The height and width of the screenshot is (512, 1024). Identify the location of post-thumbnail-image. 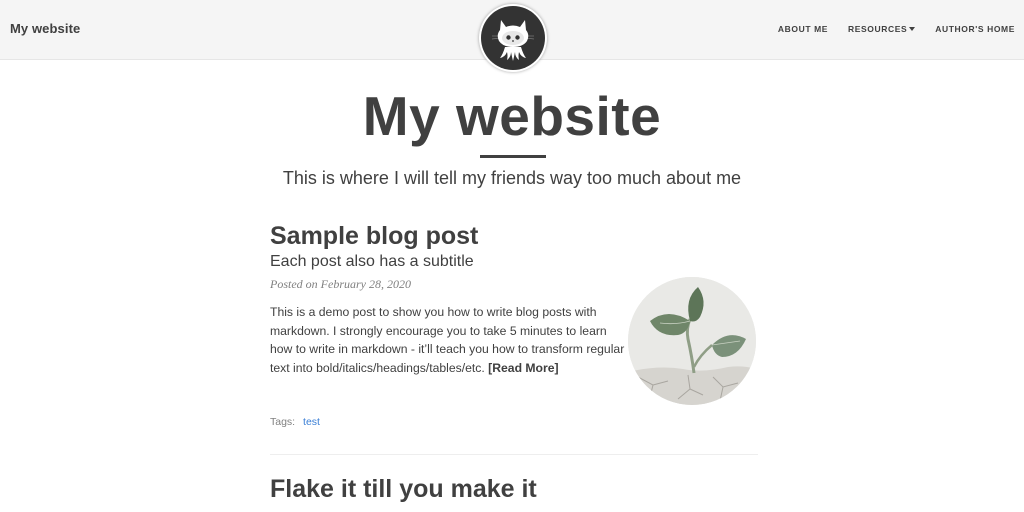
(692, 341).